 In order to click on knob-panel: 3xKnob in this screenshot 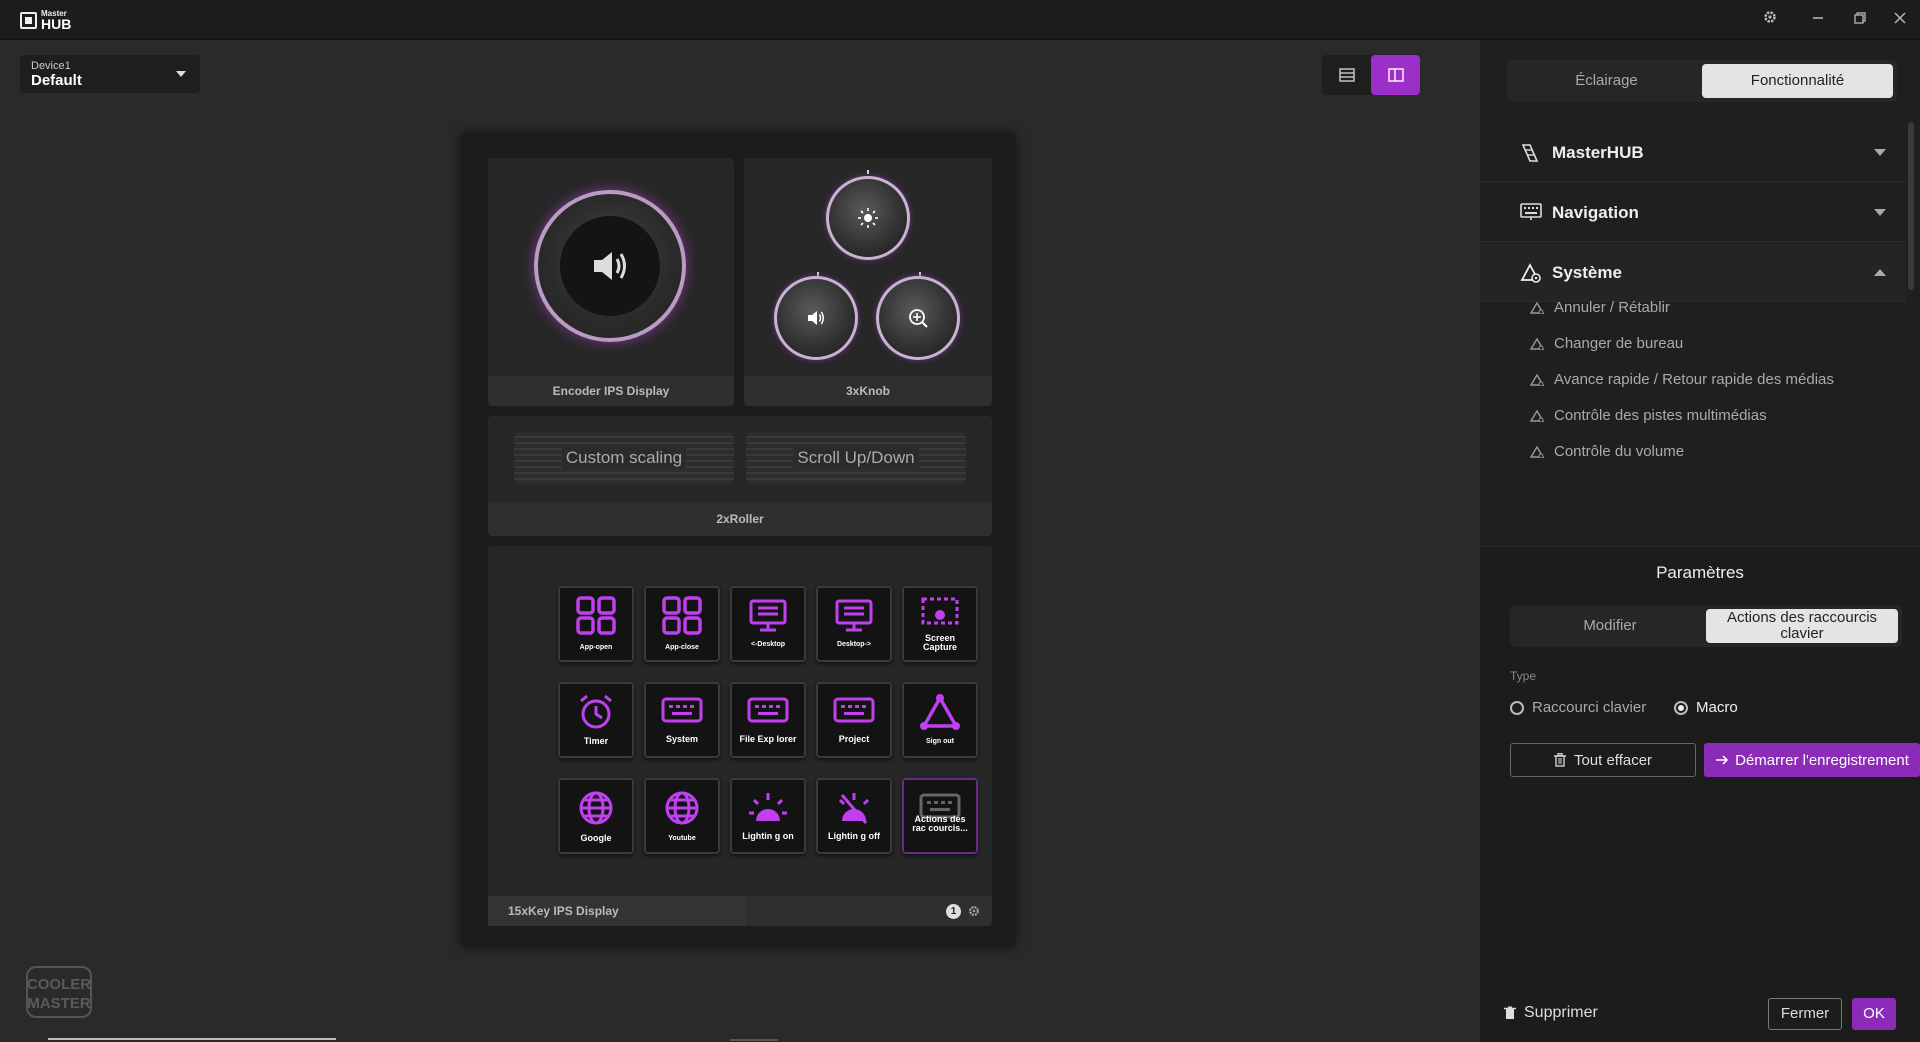, I will do `click(868, 282)`.